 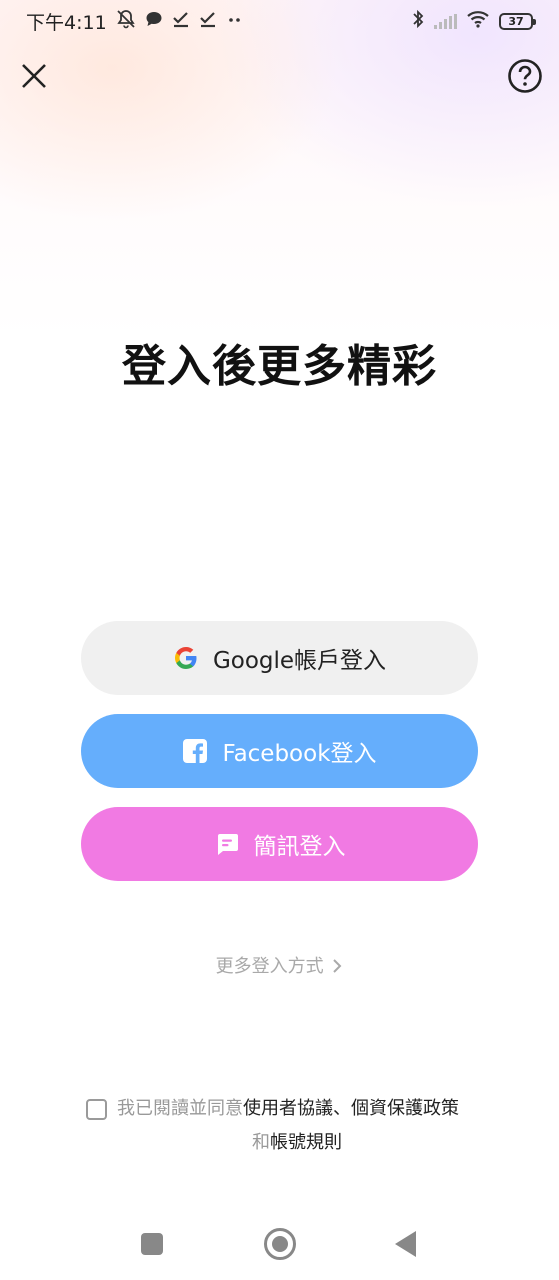 What do you see at coordinates (306, 1142) in the screenshot?
I see `account-rules-link: 帳號規則` at bounding box center [306, 1142].